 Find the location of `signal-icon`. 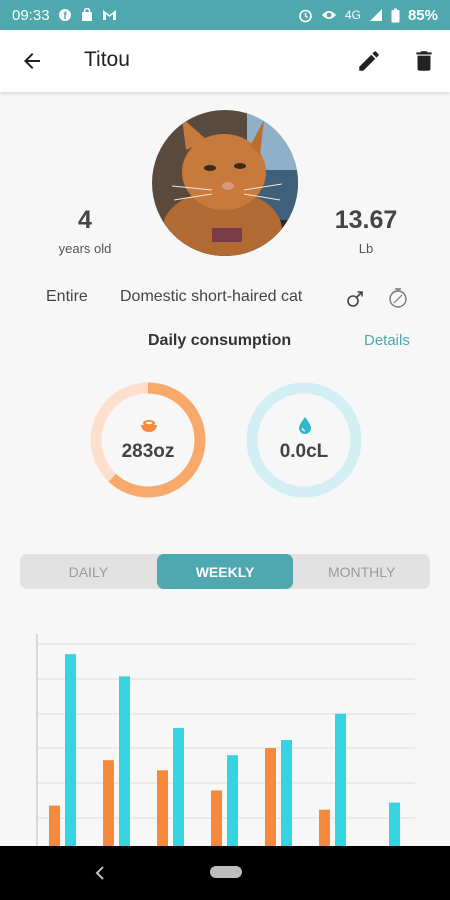

signal-icon is located at coordinates (375, 15).